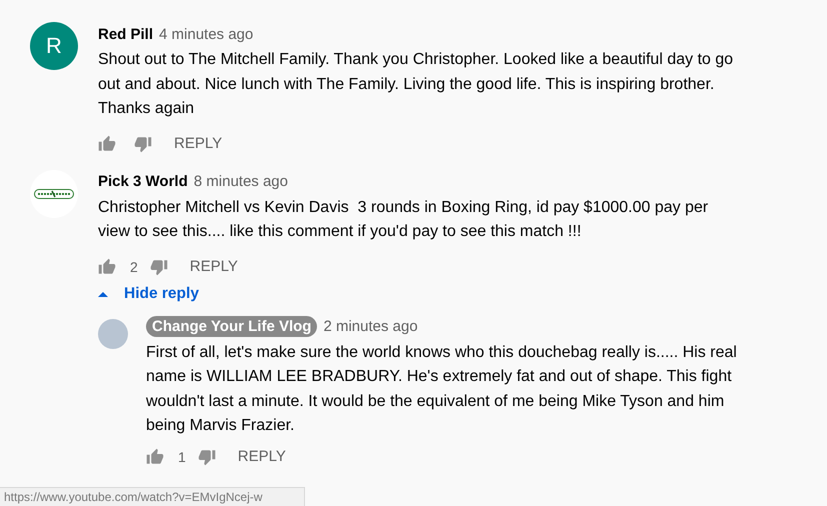 The width and height of the screenshot is (827, 506). What do you see at coordinates (370, 326) in the screenshot?
I see `comment-time: 2 minutes ago` at bounding box center [370, 326].